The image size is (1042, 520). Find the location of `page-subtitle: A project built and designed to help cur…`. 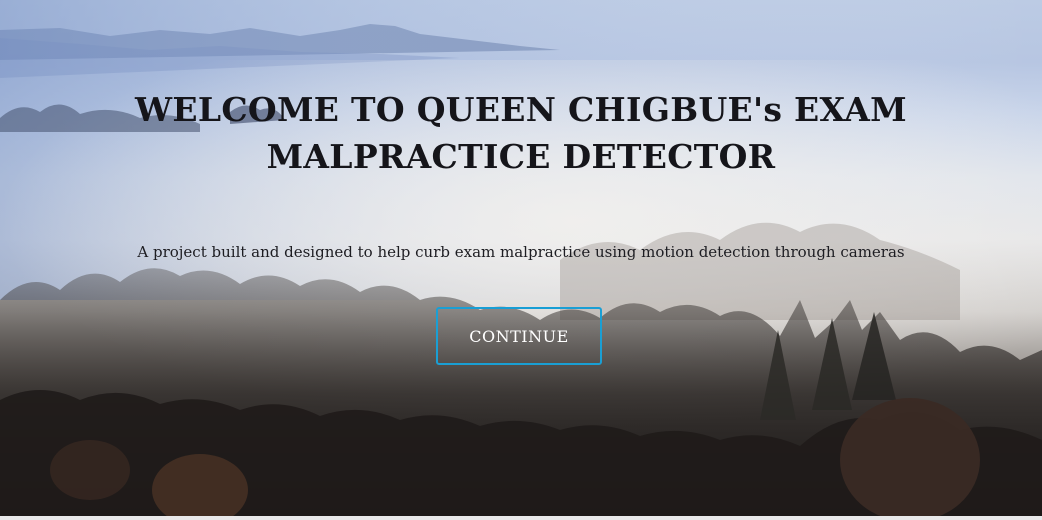

page-subtitle: A project built and designed to help cur… is located at coordinates (521, 252).